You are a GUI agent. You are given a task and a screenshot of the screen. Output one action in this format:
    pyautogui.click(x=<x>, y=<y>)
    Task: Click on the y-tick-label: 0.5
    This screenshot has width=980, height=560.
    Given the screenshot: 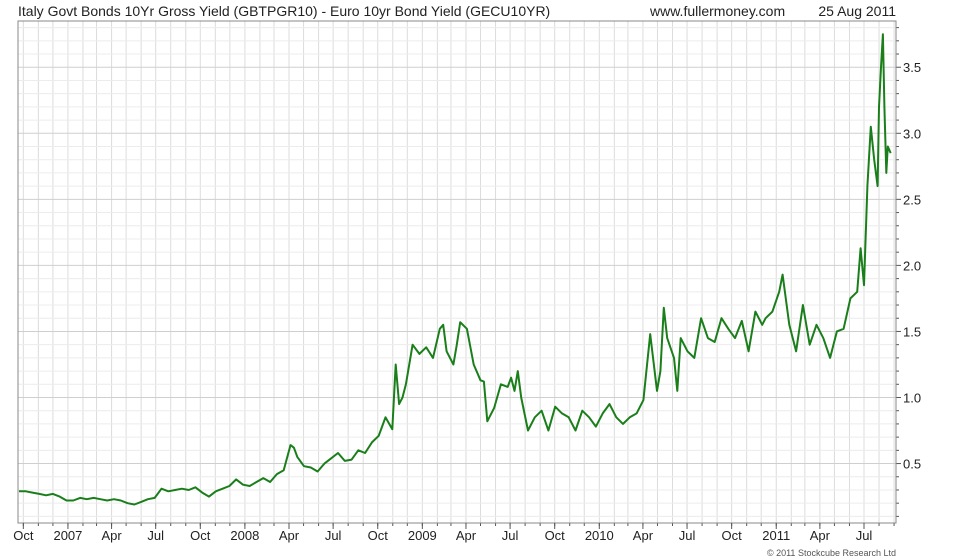 What is the action you would take?
    pyautogui.click(x=912, y=464)
    